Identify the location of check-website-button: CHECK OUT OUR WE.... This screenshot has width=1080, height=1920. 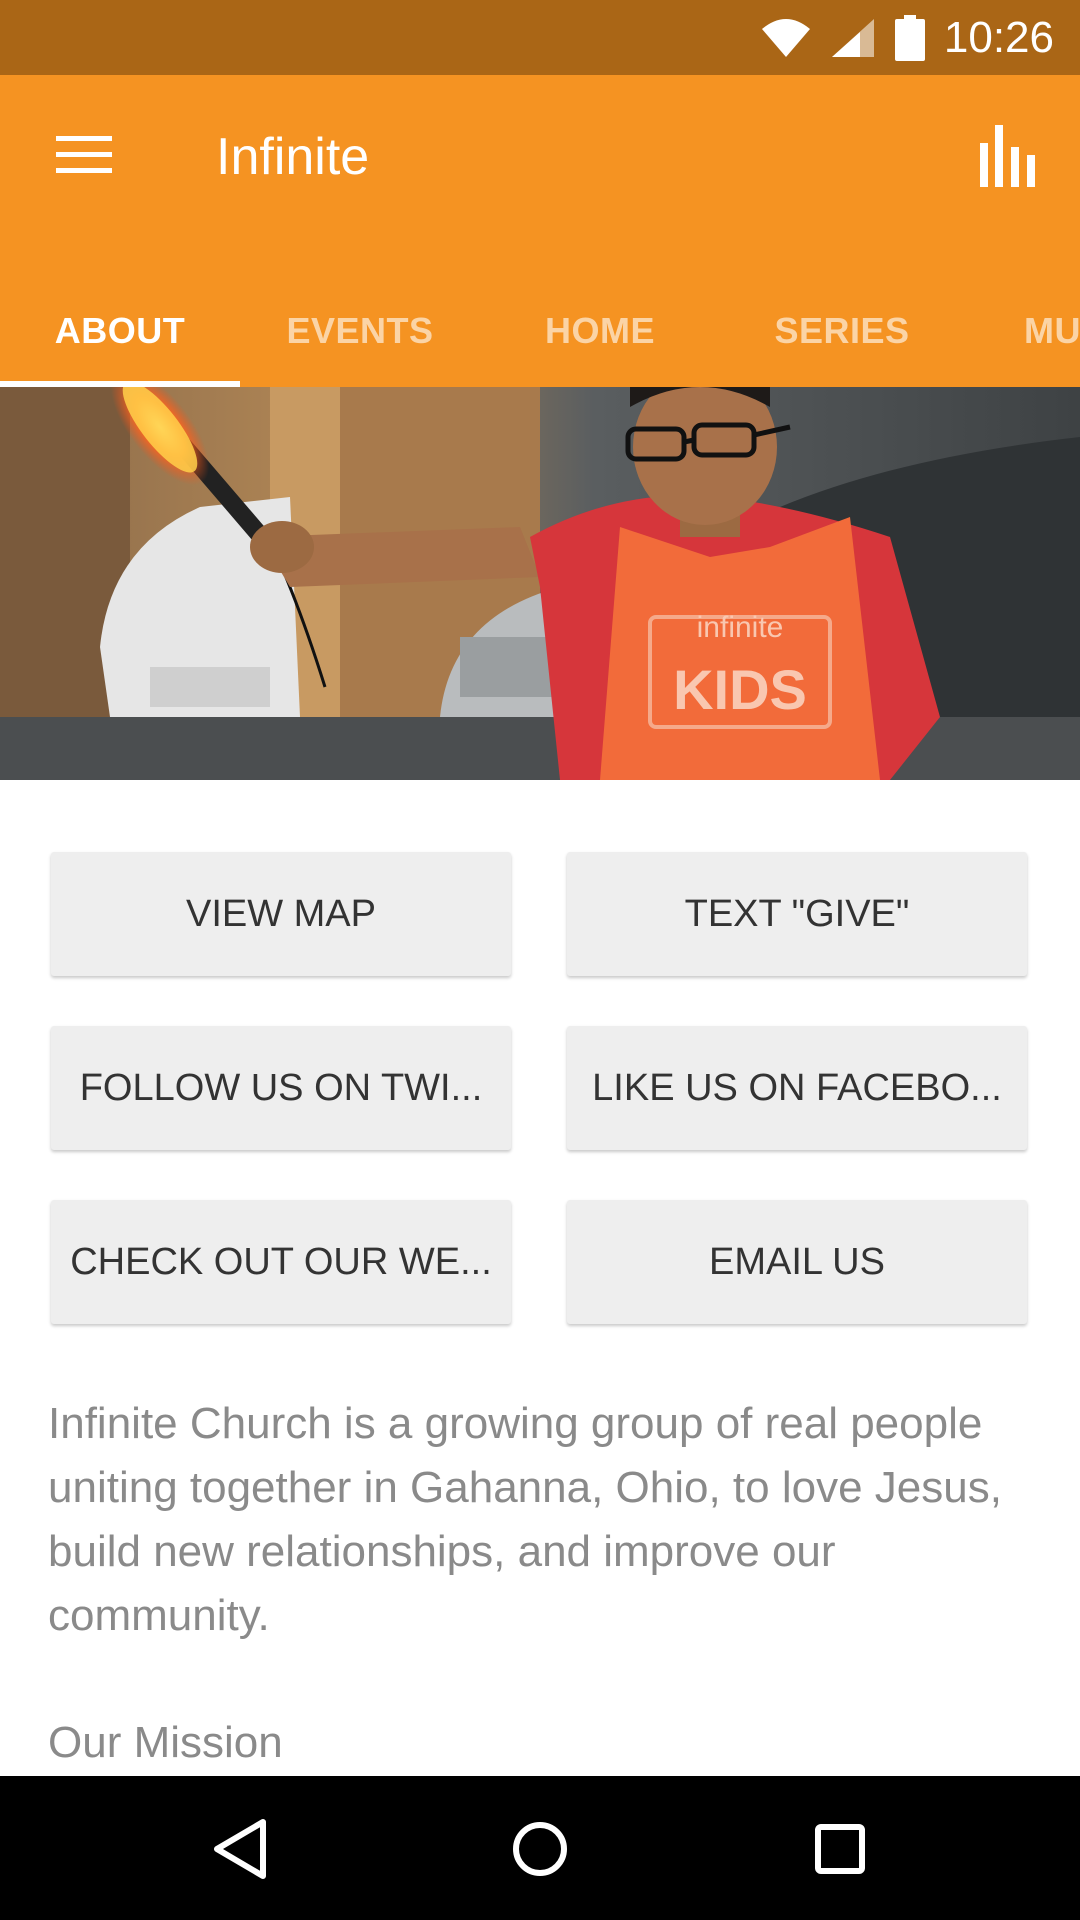
(281, 1262).